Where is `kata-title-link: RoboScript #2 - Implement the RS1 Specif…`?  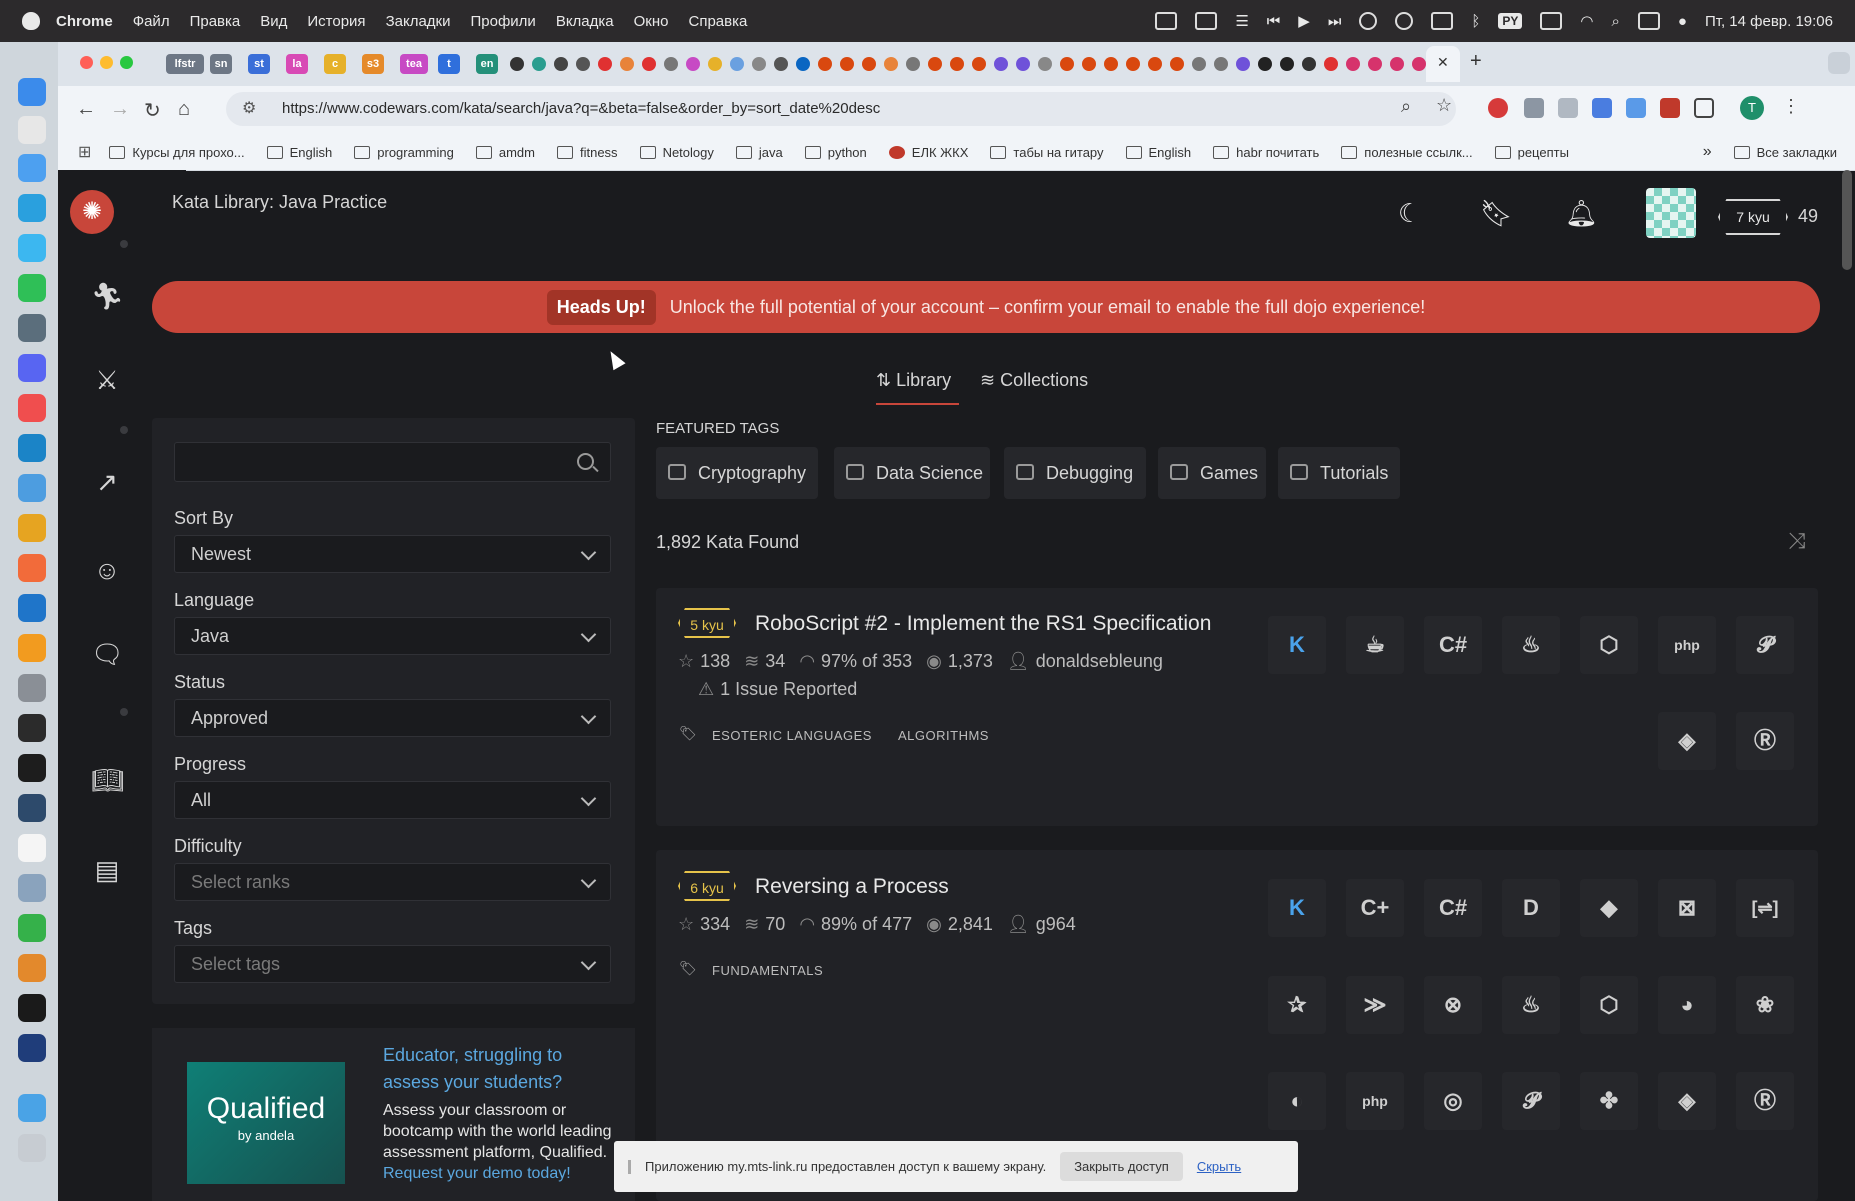
kata-title-link: RoboScript #2 - Implement the RS1 Specif… is located at coordinates (983, 624).